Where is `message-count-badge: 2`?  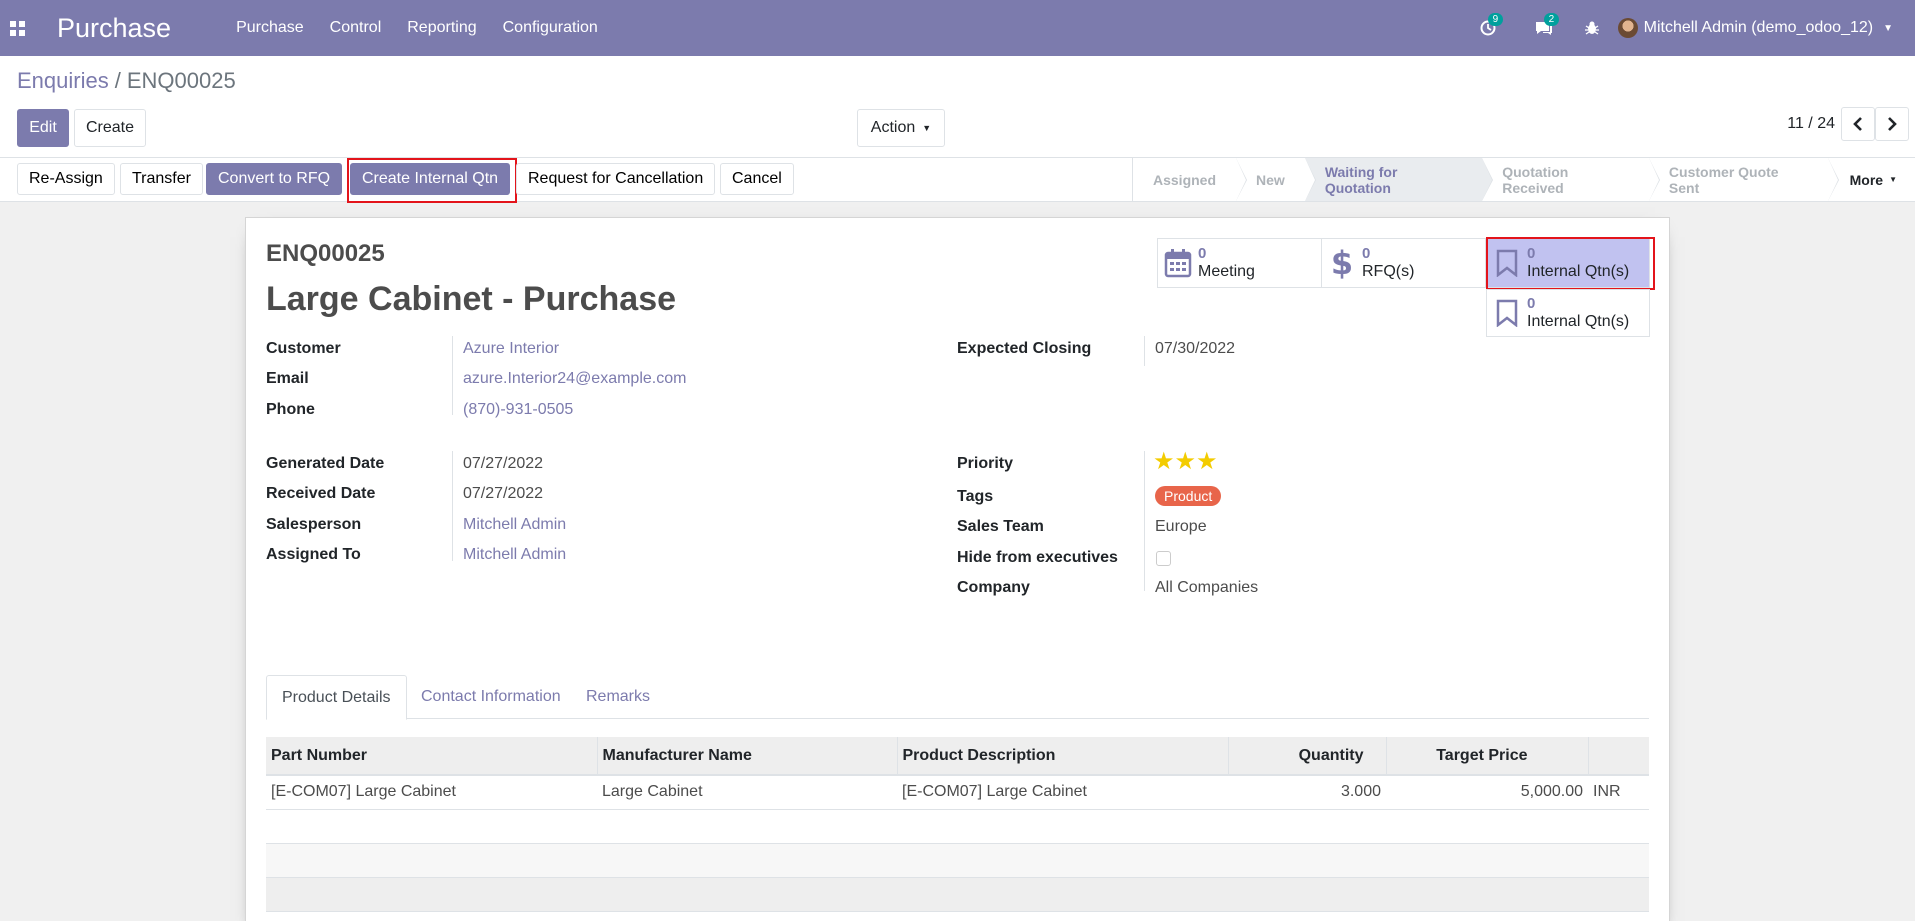
message-count-badge: 2 is located at coordinates (1551, 19).